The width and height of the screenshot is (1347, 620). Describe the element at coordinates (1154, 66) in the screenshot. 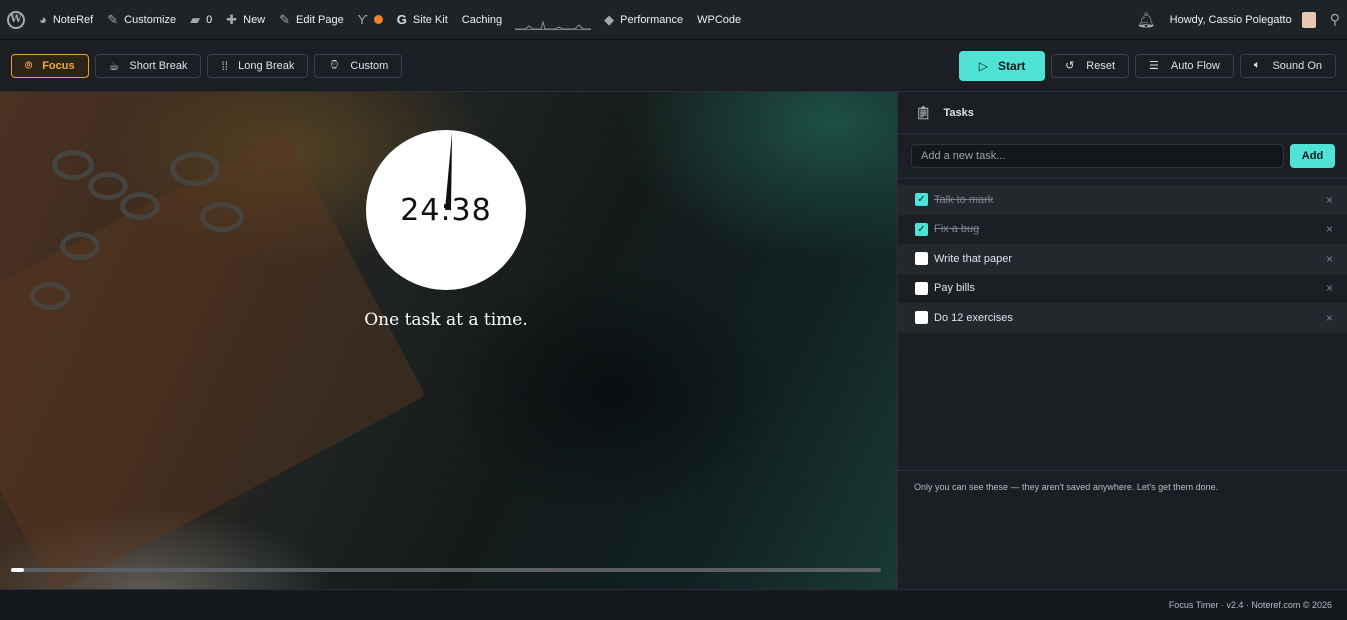

I see `list-flow-icon: ☰` at that location.